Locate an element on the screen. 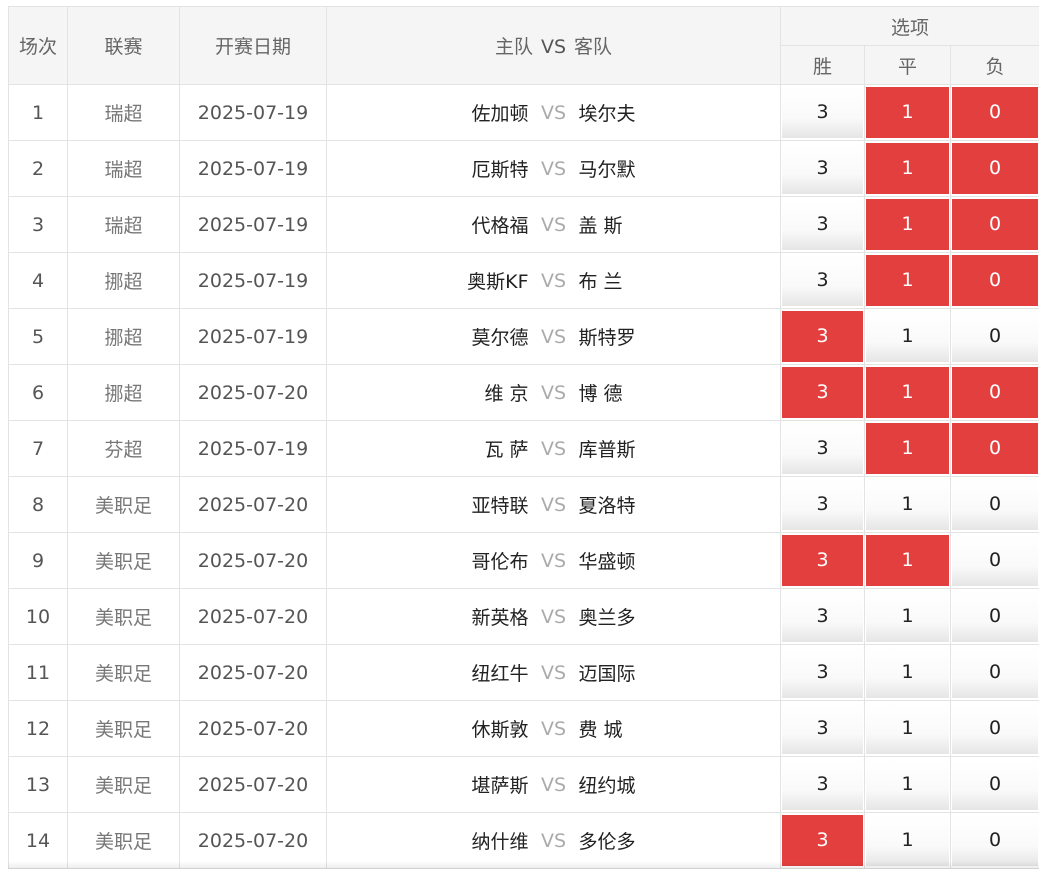  table-header: 场次 联赛 开赛日期 主队VS客队 选项 胜 平 负 is located at coordinates (524, 46).